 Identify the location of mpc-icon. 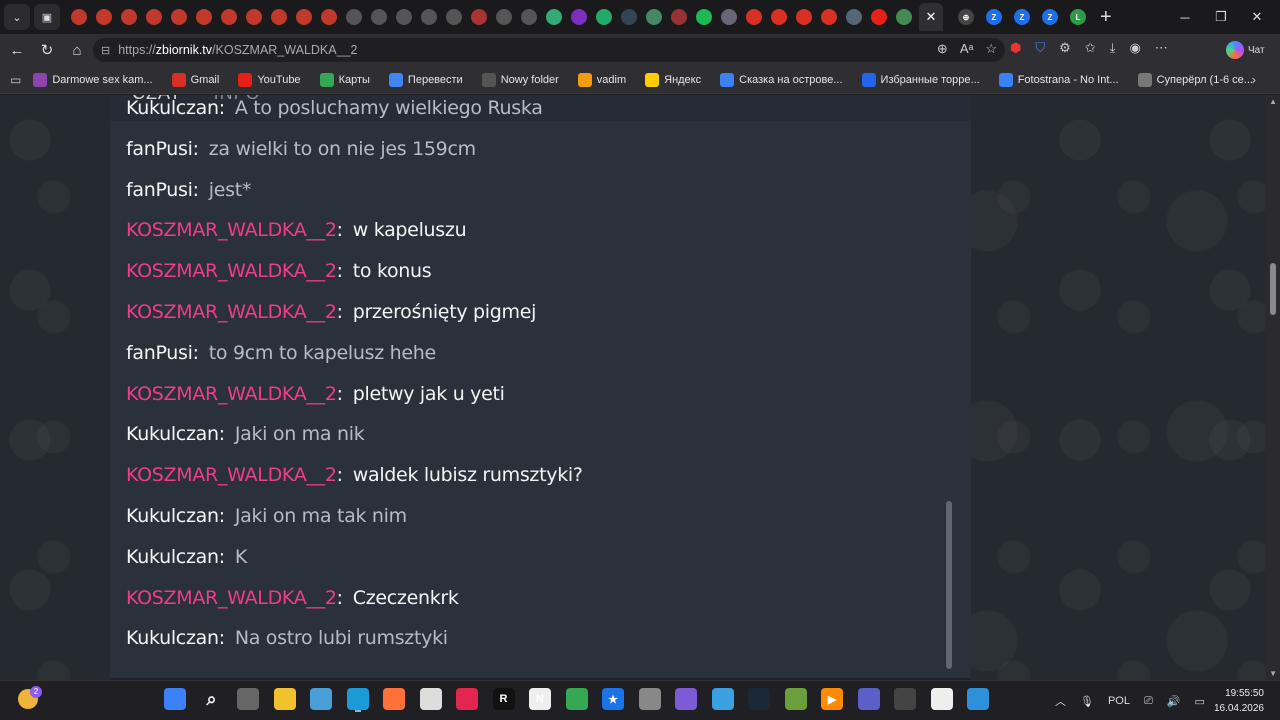
(430, 699).